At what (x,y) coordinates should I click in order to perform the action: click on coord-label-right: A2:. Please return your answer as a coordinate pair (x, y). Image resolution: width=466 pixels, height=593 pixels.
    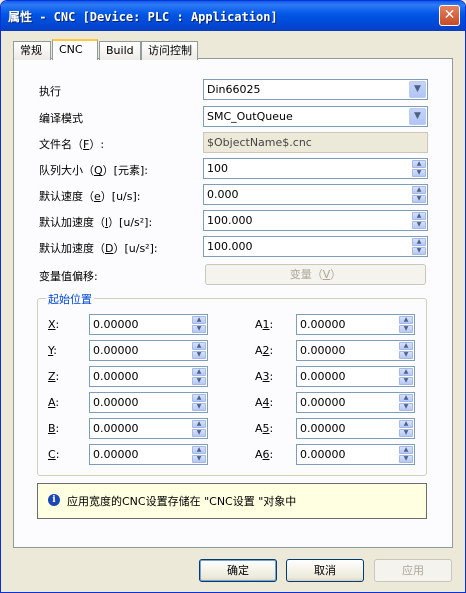
    Looking at the image, I should click on (264, 350).